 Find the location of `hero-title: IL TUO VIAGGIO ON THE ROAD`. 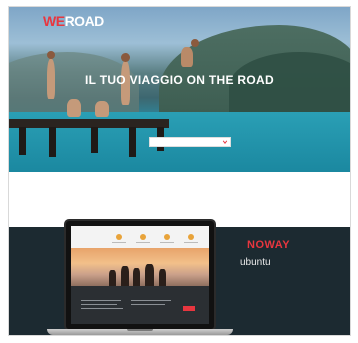

hero-title: IL TUO VIAGGIO ON THE ROAD is located at coordinates (179, 80).